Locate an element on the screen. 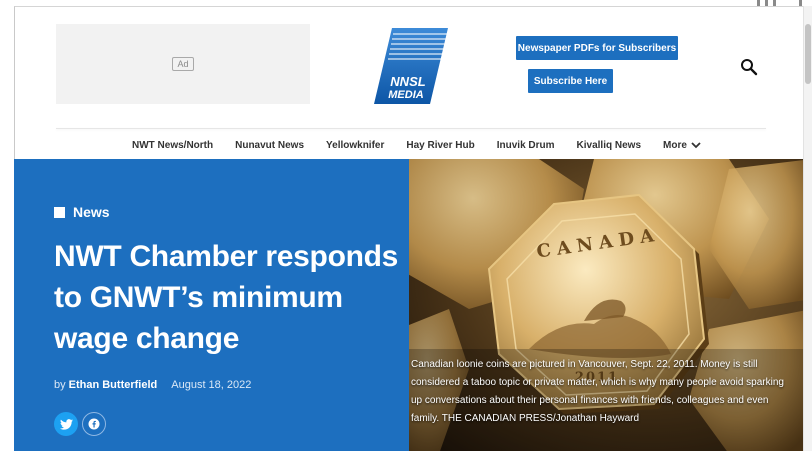  newspaper-pdfs-button: Newspaper PDFs for Subscribers is located at coordinates (597, 48).